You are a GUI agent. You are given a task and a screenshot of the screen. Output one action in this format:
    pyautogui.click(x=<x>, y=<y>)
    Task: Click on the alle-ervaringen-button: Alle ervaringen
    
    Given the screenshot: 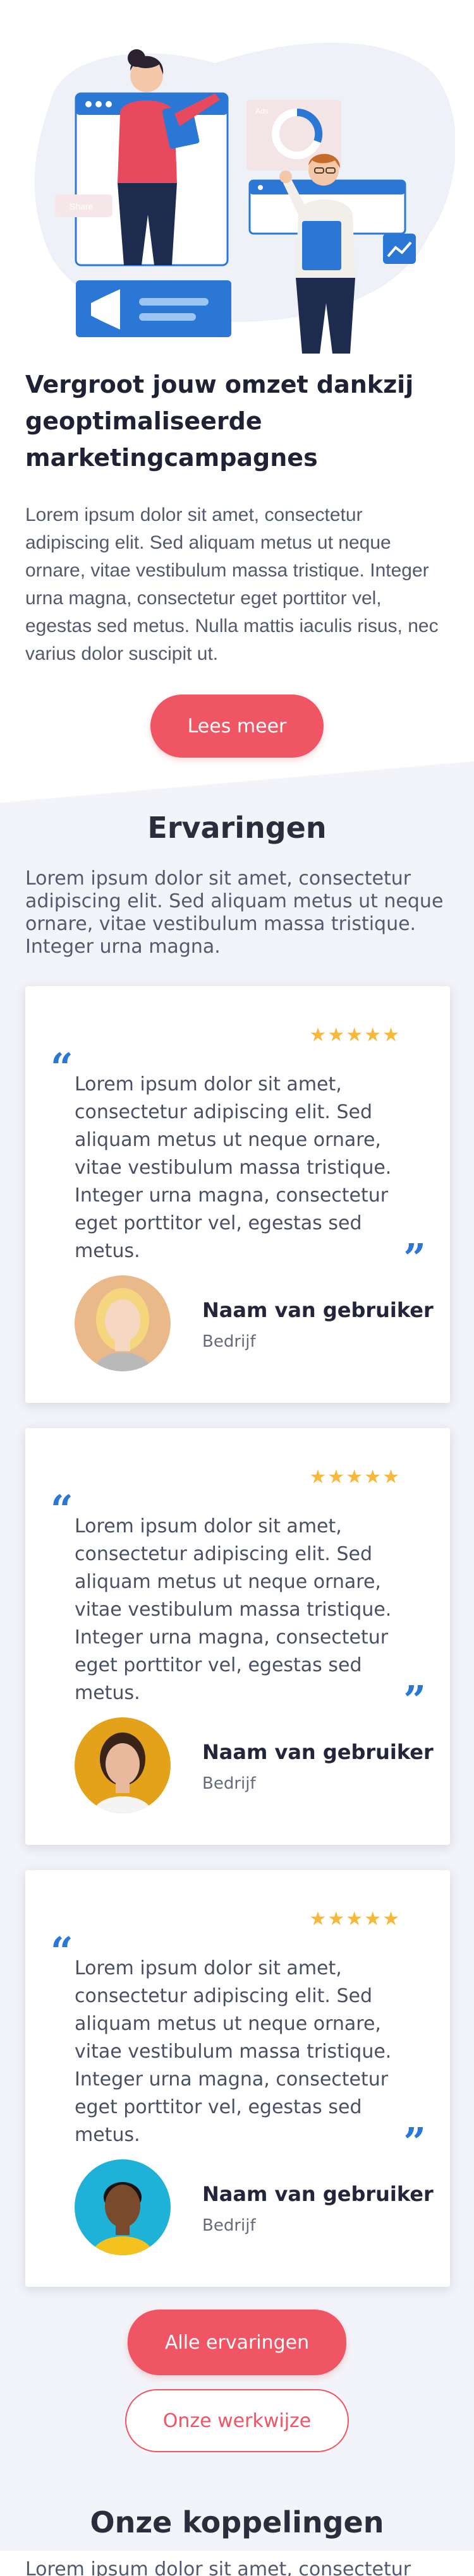 What is the action you would take?
    pyautogui.click(x=237, y=2342)
    